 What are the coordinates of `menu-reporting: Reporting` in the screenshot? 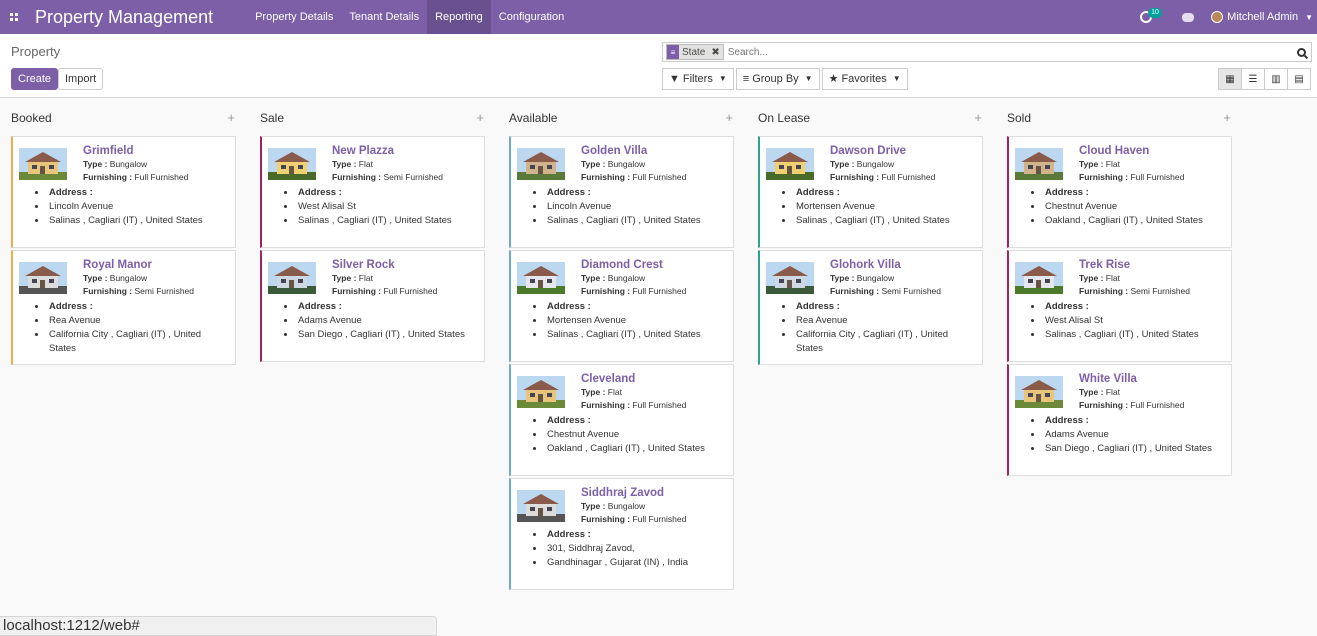 It's located at (459, 17).